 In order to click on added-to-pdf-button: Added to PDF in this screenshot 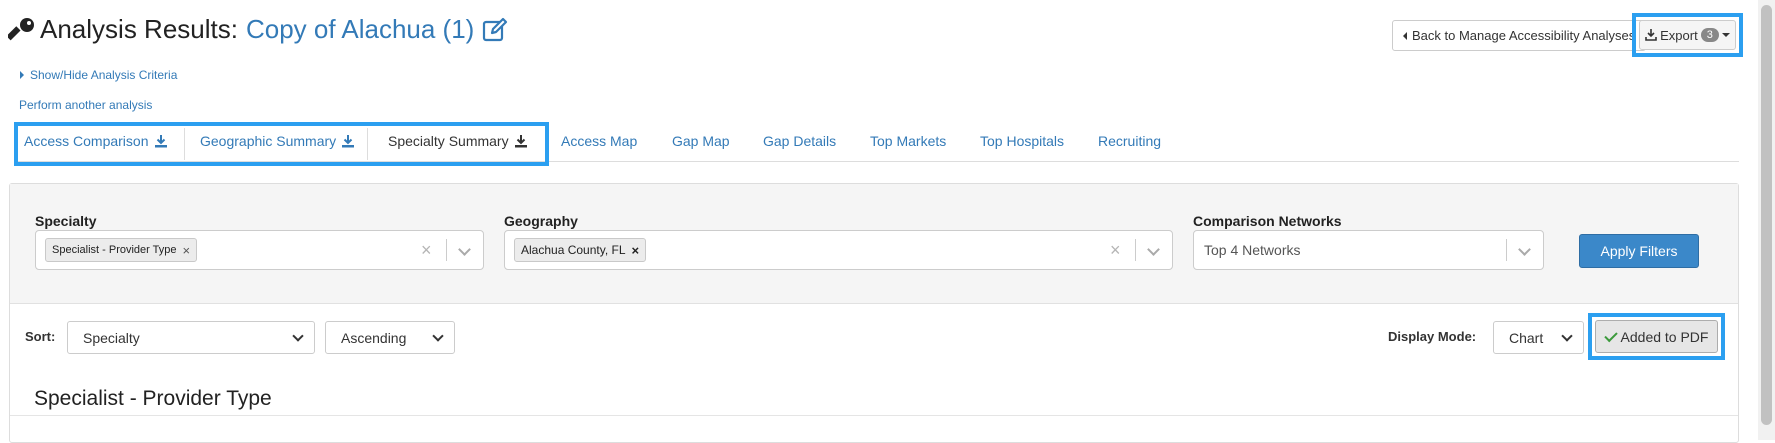, I will do `click(1656, 336)`.